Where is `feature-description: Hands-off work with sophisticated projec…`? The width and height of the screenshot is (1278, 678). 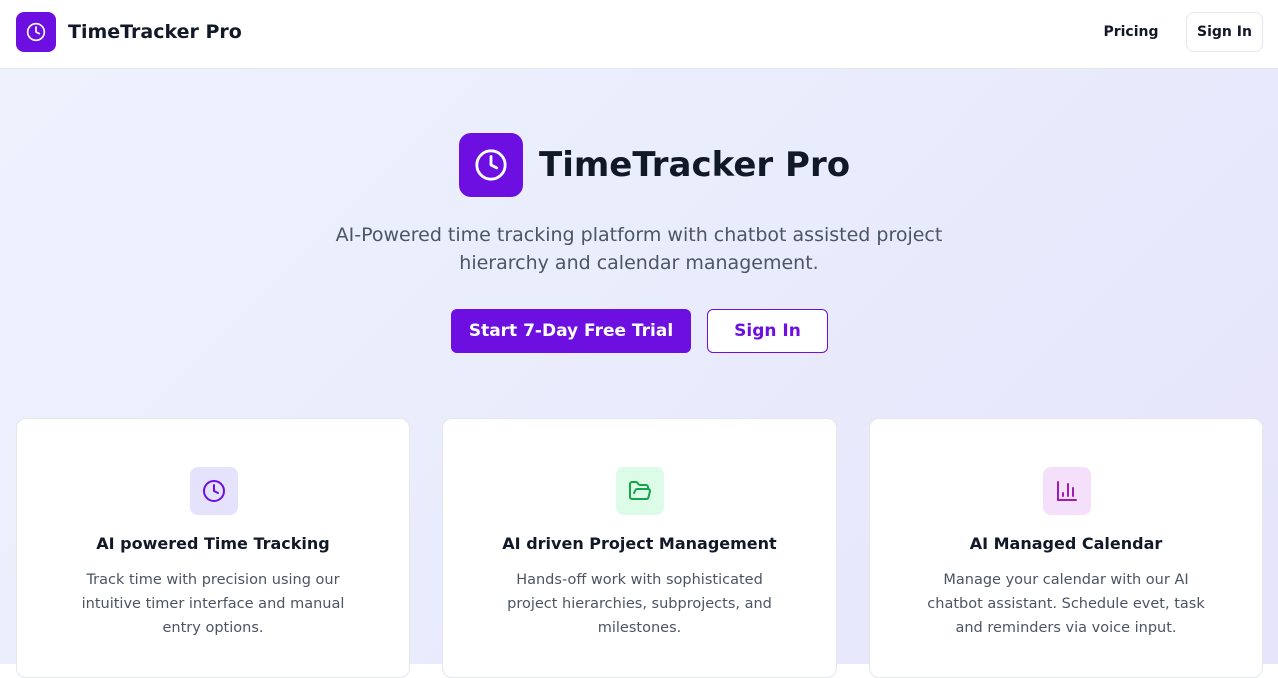 feature-description: Hands-off work with sophisticated projec… is located at coordinates (639, 604).